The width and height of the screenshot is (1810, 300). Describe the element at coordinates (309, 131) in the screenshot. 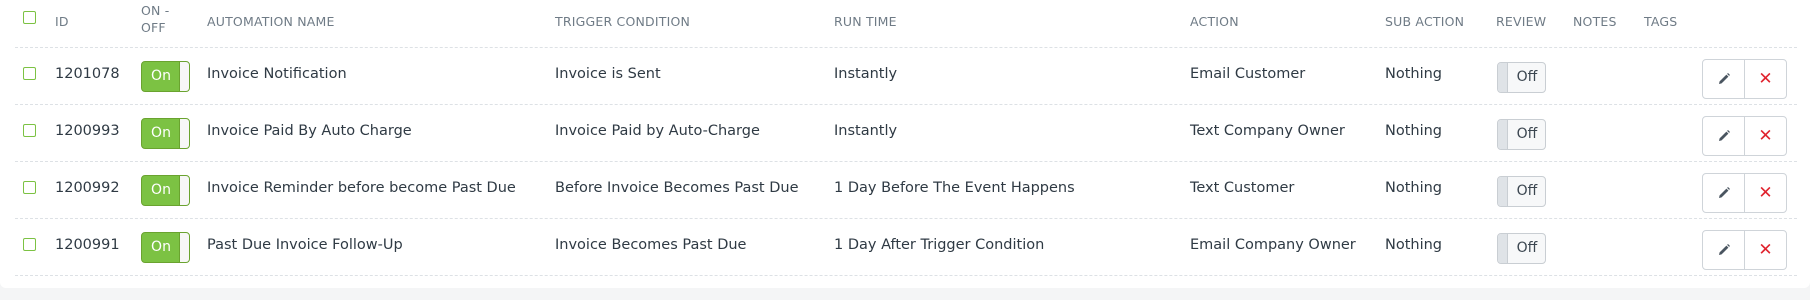

I see `row-automation-name: Invoice Paid By Auto Charge` at that location.